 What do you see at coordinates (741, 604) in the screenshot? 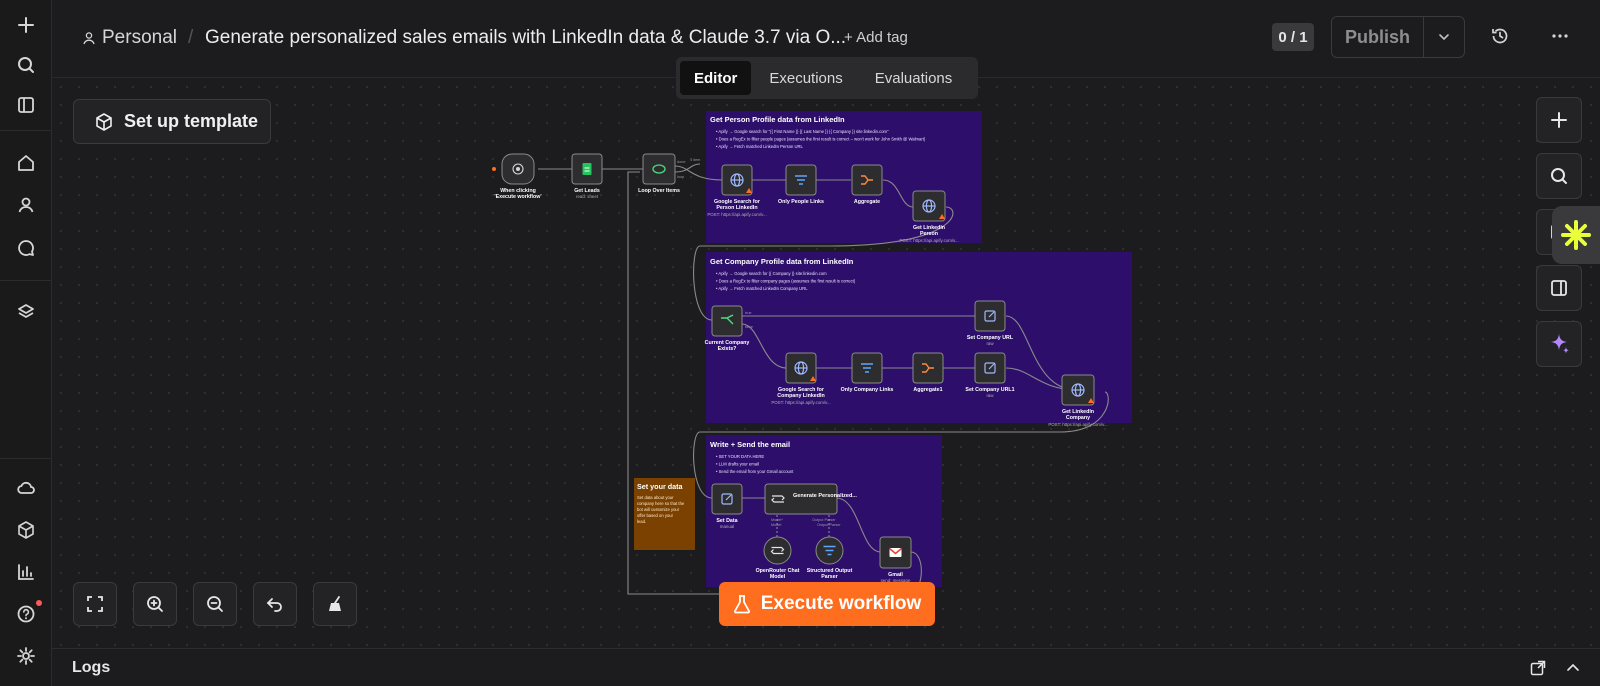
I see `flask-icon` at bounding box center [741, 604].